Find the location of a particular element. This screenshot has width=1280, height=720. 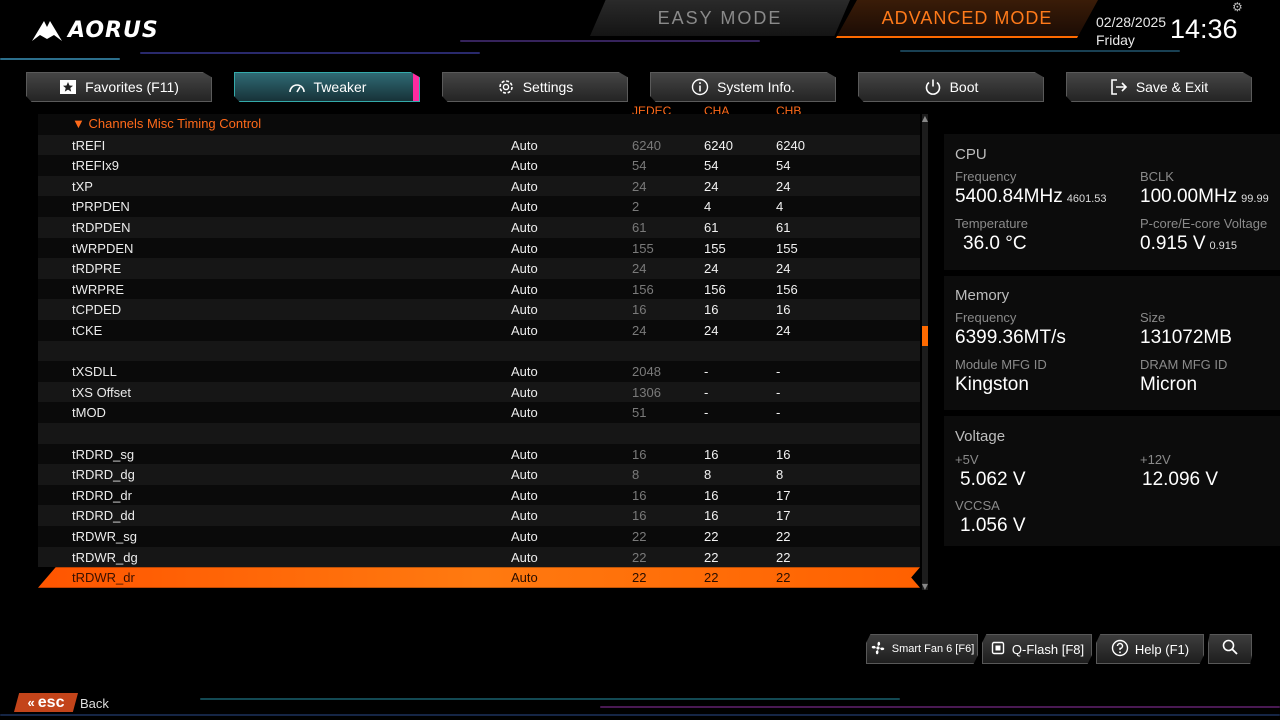

streak-decoration is located at coordinates (640, 715).